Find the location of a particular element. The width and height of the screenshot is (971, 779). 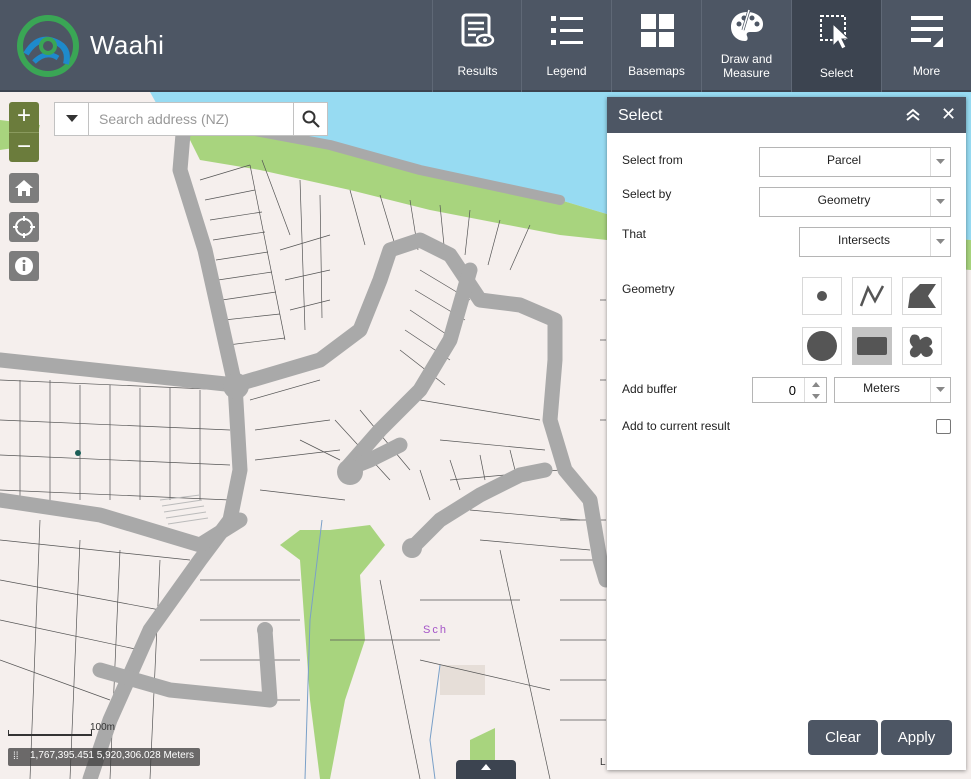

draw-measure-label: Draw and Measure is located at coordinates (746, 66).